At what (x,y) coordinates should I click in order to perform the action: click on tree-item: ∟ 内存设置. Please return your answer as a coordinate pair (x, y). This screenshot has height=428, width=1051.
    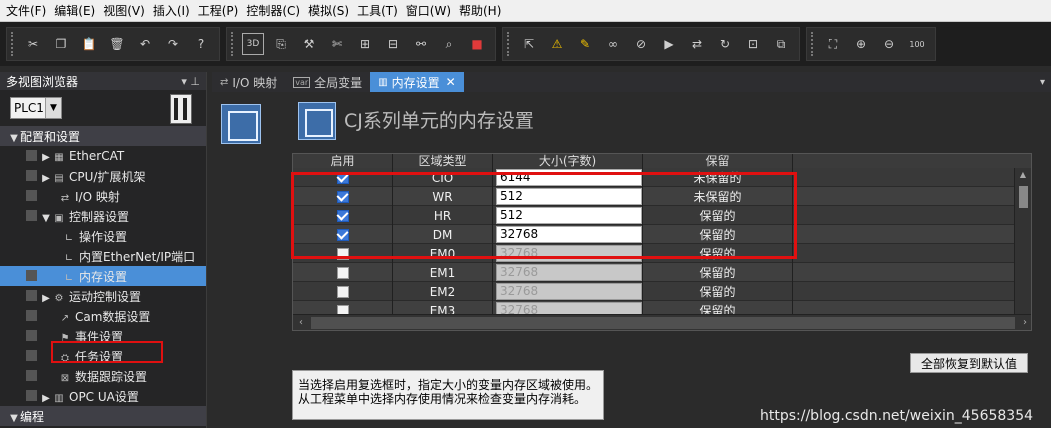
    Looking at the image, I should click on (103, 276).